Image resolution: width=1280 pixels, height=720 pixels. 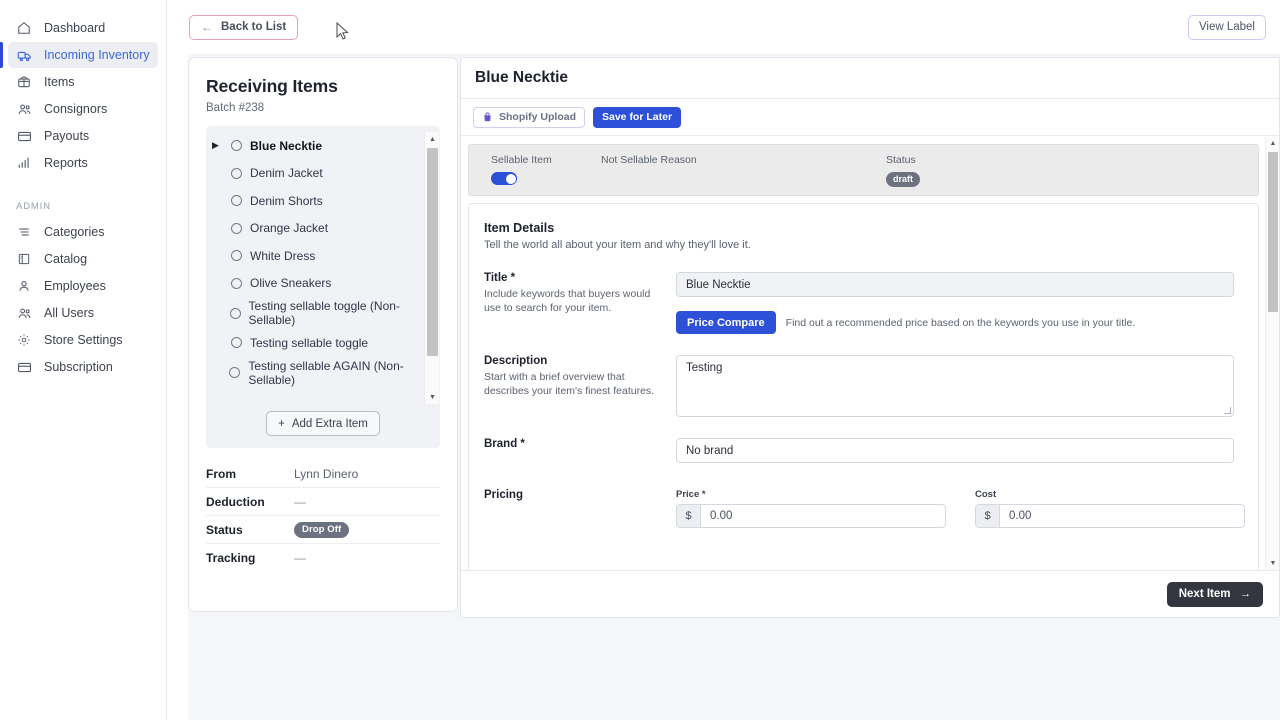 I want to click on sellable-item-group: Sellable Item, so click(x=546, y=169).